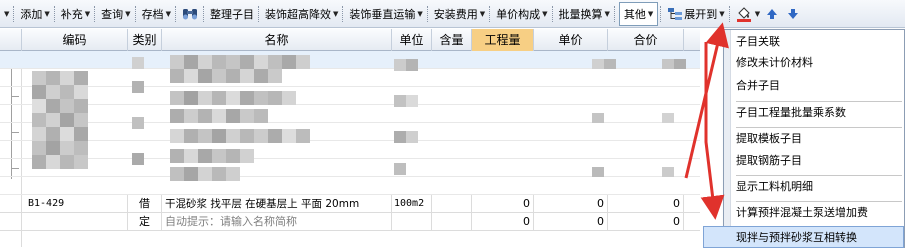 This screenshot has height=248, width=905. What do you see at coordinates (818, 187) in the screenshot?
I see `menu-item-show-material-details: 显示工料机明细` at bounding box center [818, 187].